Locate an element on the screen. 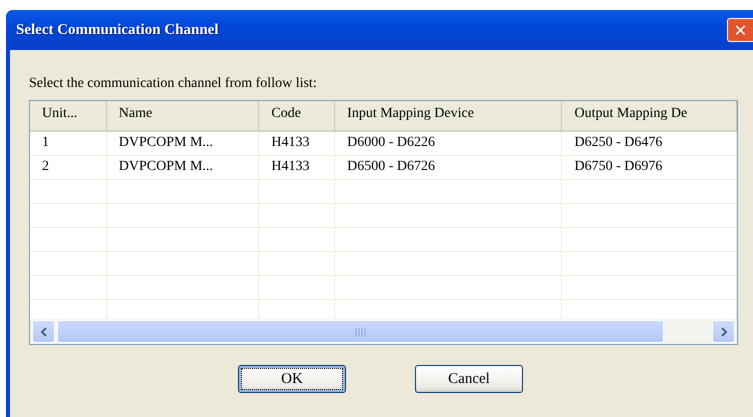  column-header: Code is located at coordinates (297, 115).